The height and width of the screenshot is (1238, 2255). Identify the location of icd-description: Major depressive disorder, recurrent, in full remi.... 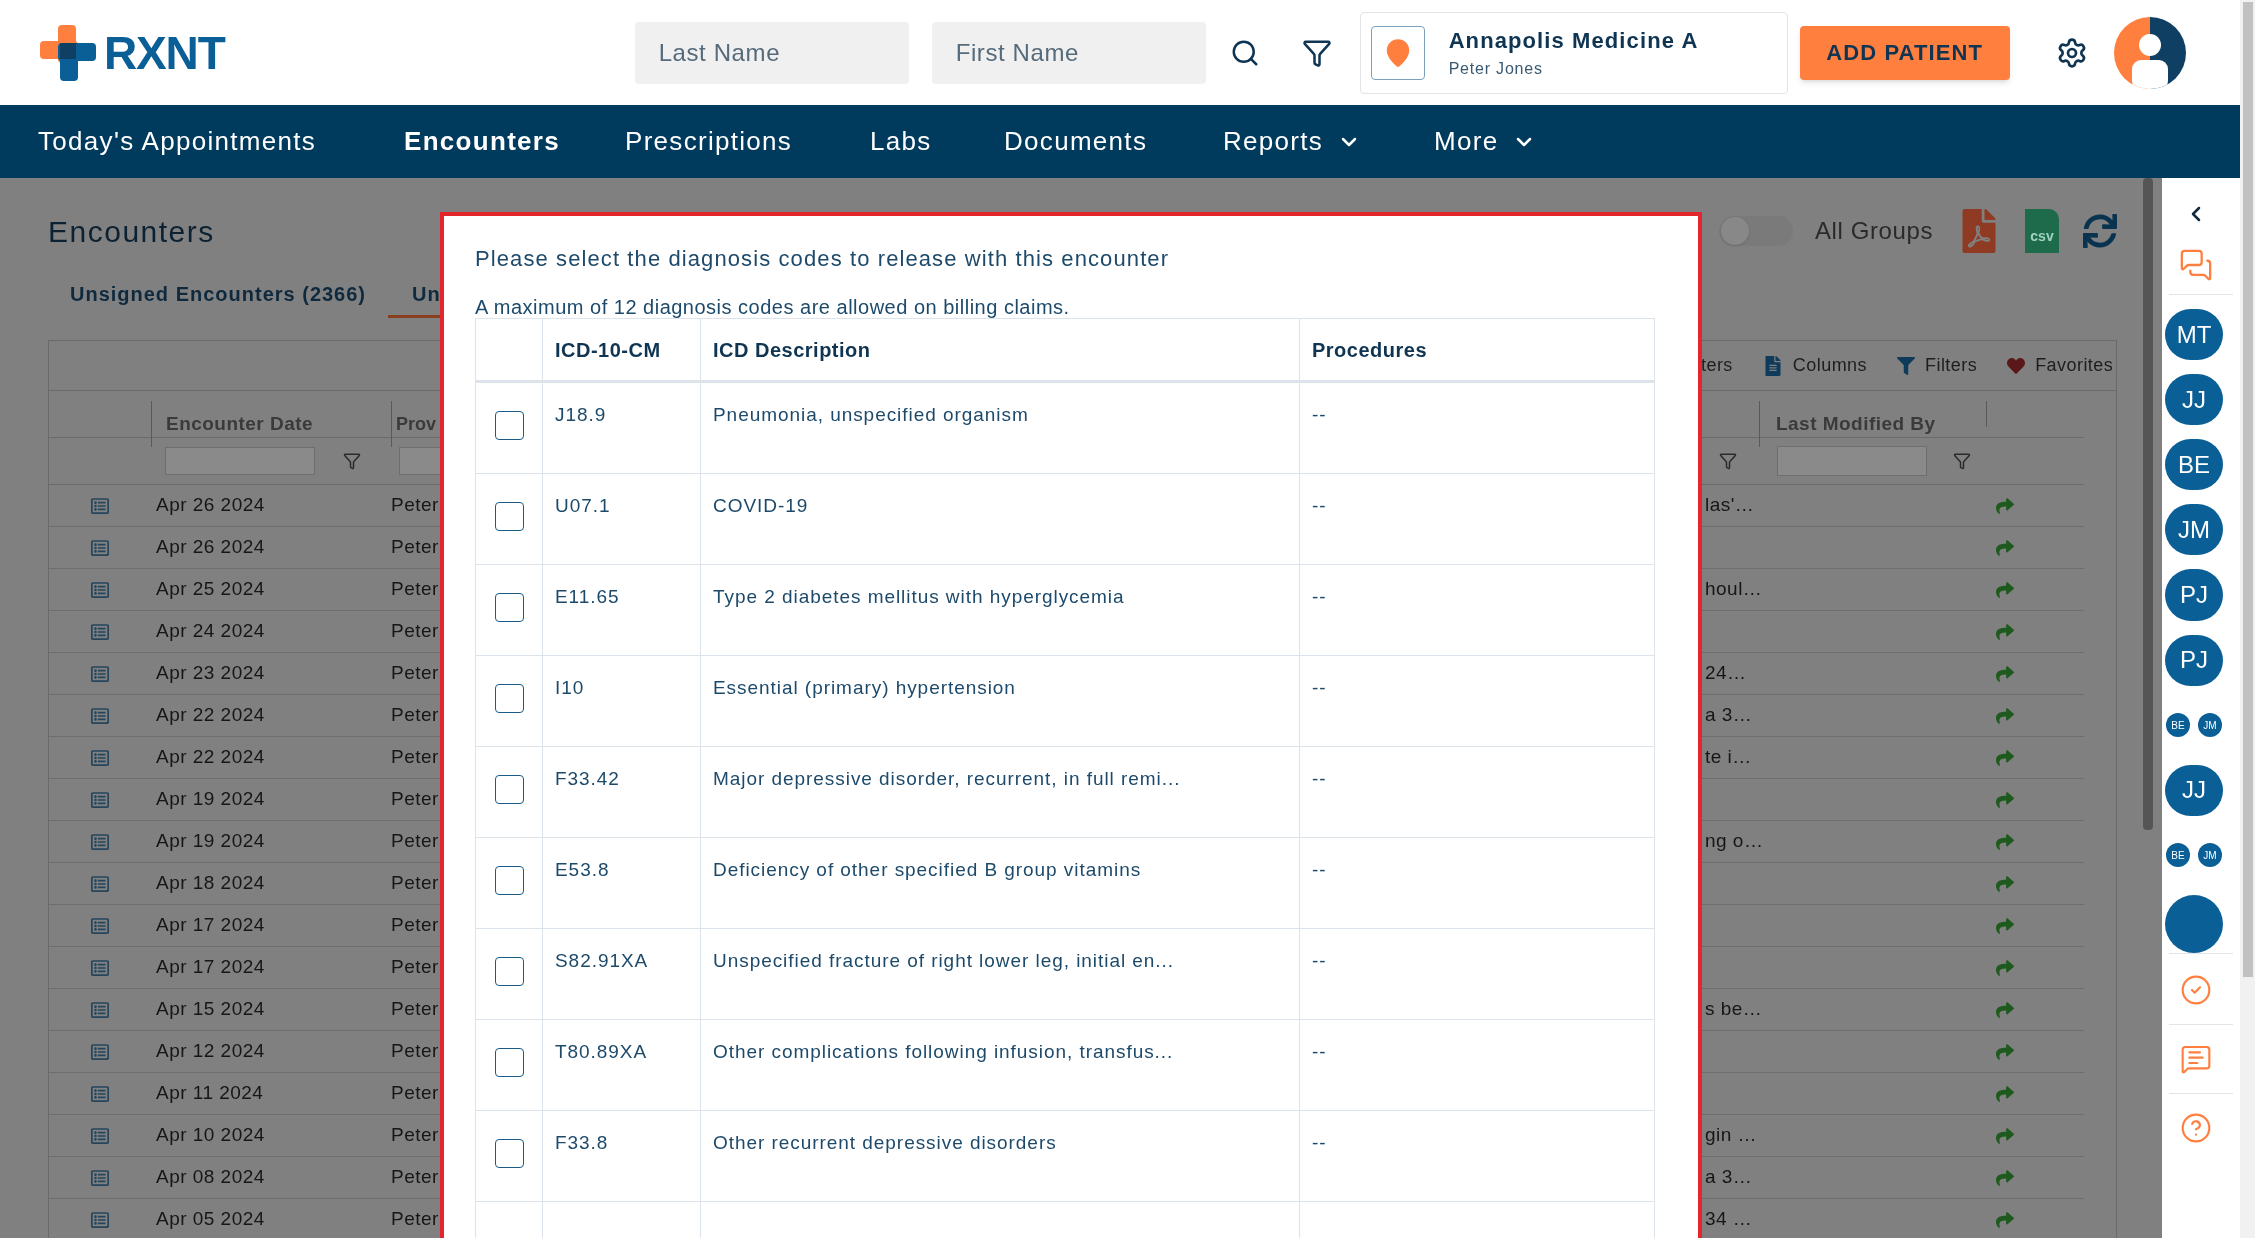
(947, 778).